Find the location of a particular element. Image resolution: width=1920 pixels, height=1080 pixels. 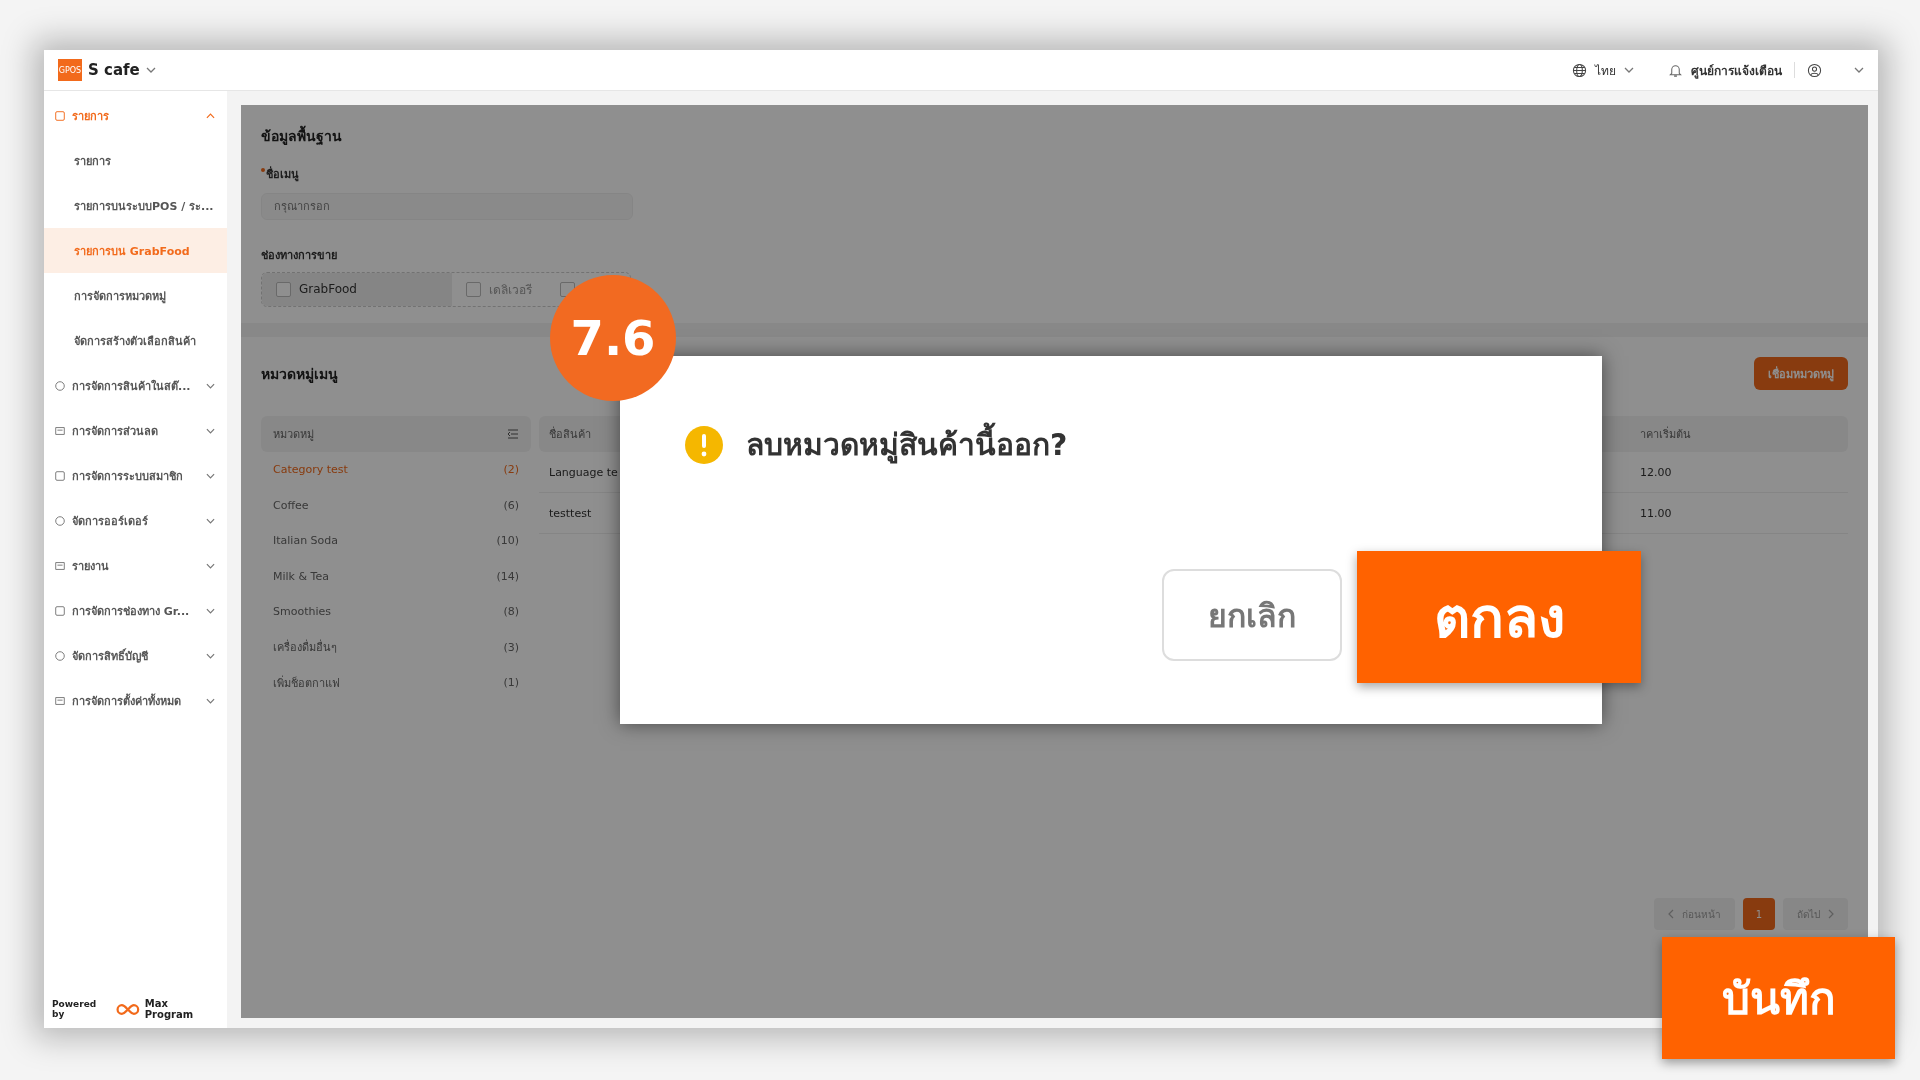

language-selector: ไทย is located at coordinates (1605, 70).